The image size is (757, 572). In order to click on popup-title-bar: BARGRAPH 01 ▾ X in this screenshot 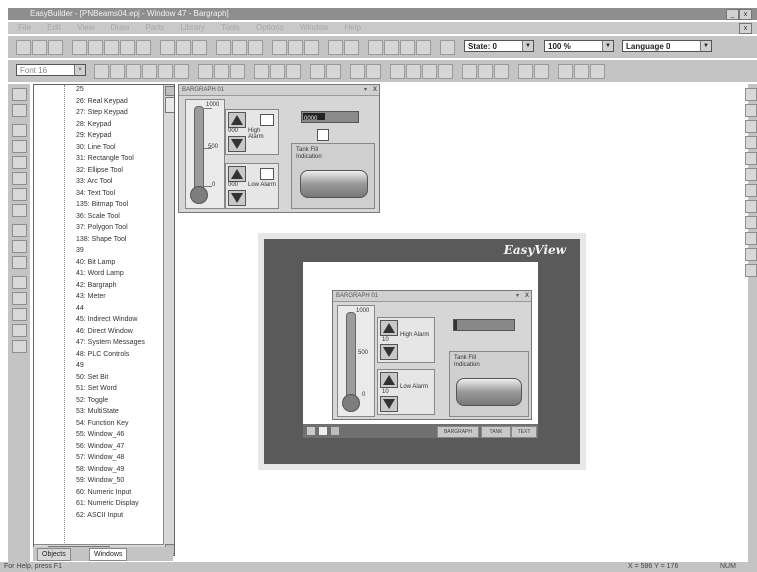, I will do `click(279, 90)`.